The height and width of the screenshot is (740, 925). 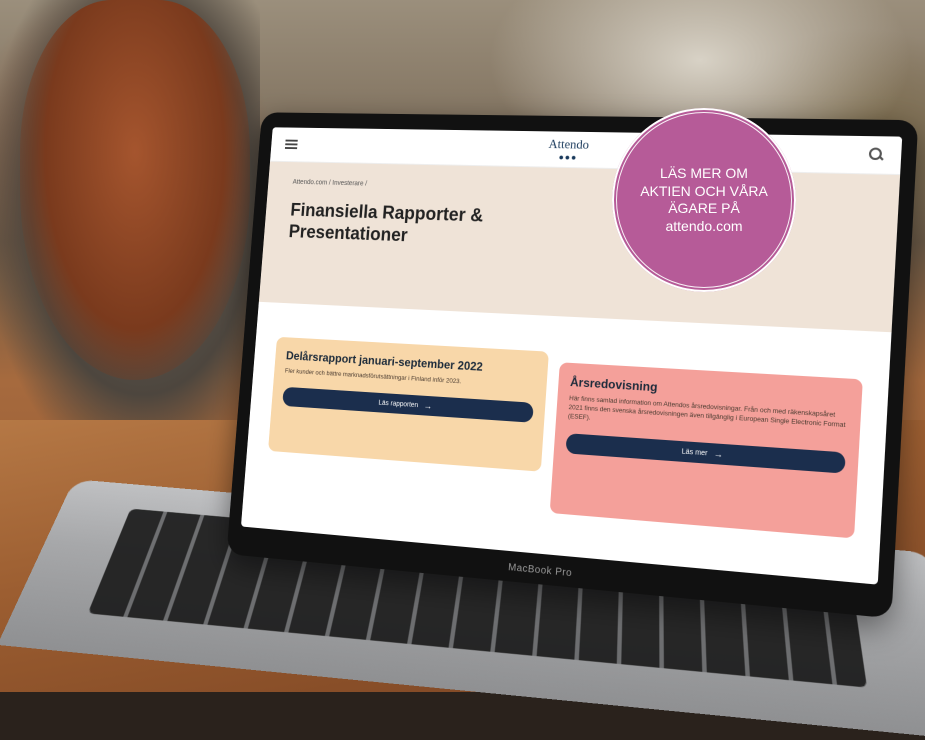 I want to click on logo-mark-icon: ●●●, so click(x=568, y=157).